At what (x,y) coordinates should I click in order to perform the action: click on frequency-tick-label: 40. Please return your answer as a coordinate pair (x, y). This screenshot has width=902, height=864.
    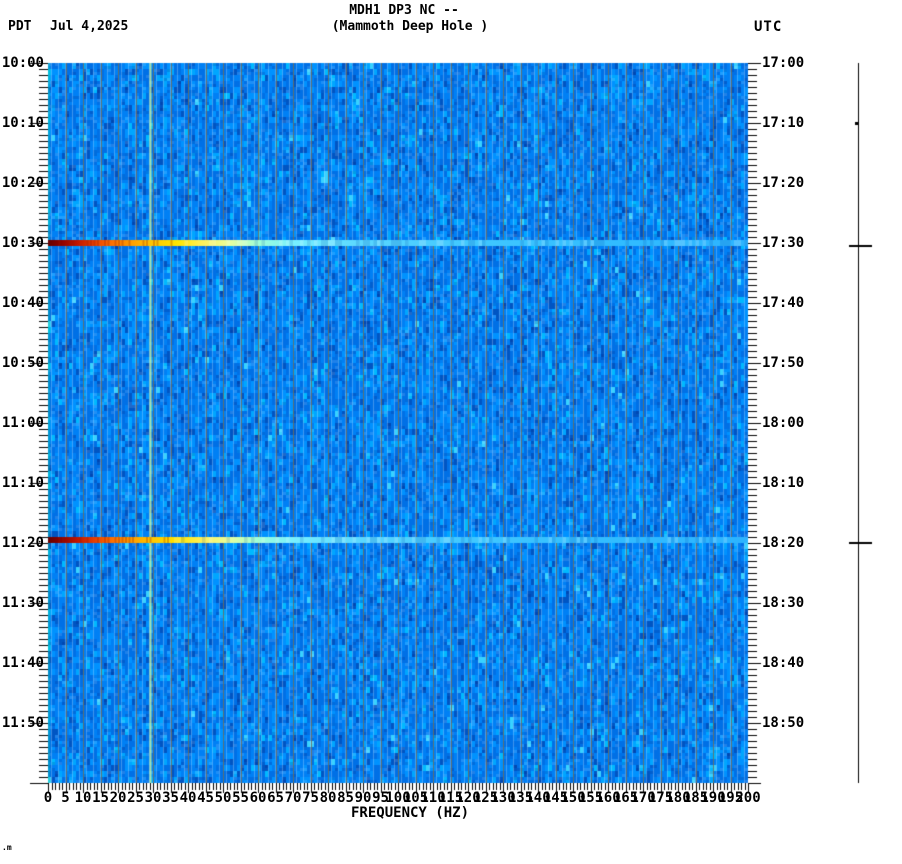
    Looking at the image, I should click on (188, 798).